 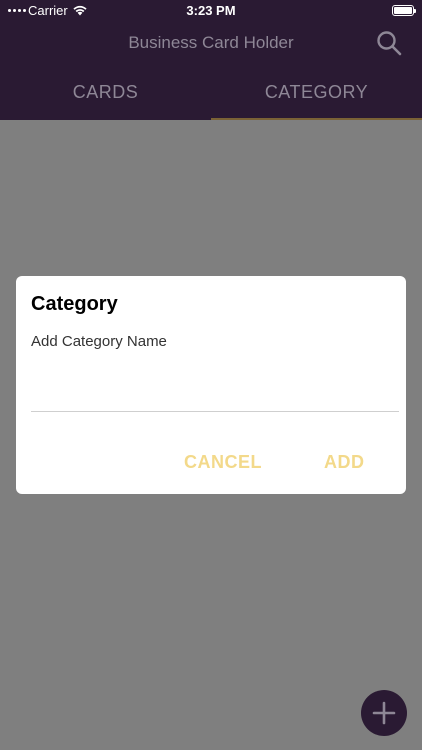 What do you see at coordinates (74, 304) in the screenshot?
I see `dialog-title: Category` at bounding box center [74, 304].